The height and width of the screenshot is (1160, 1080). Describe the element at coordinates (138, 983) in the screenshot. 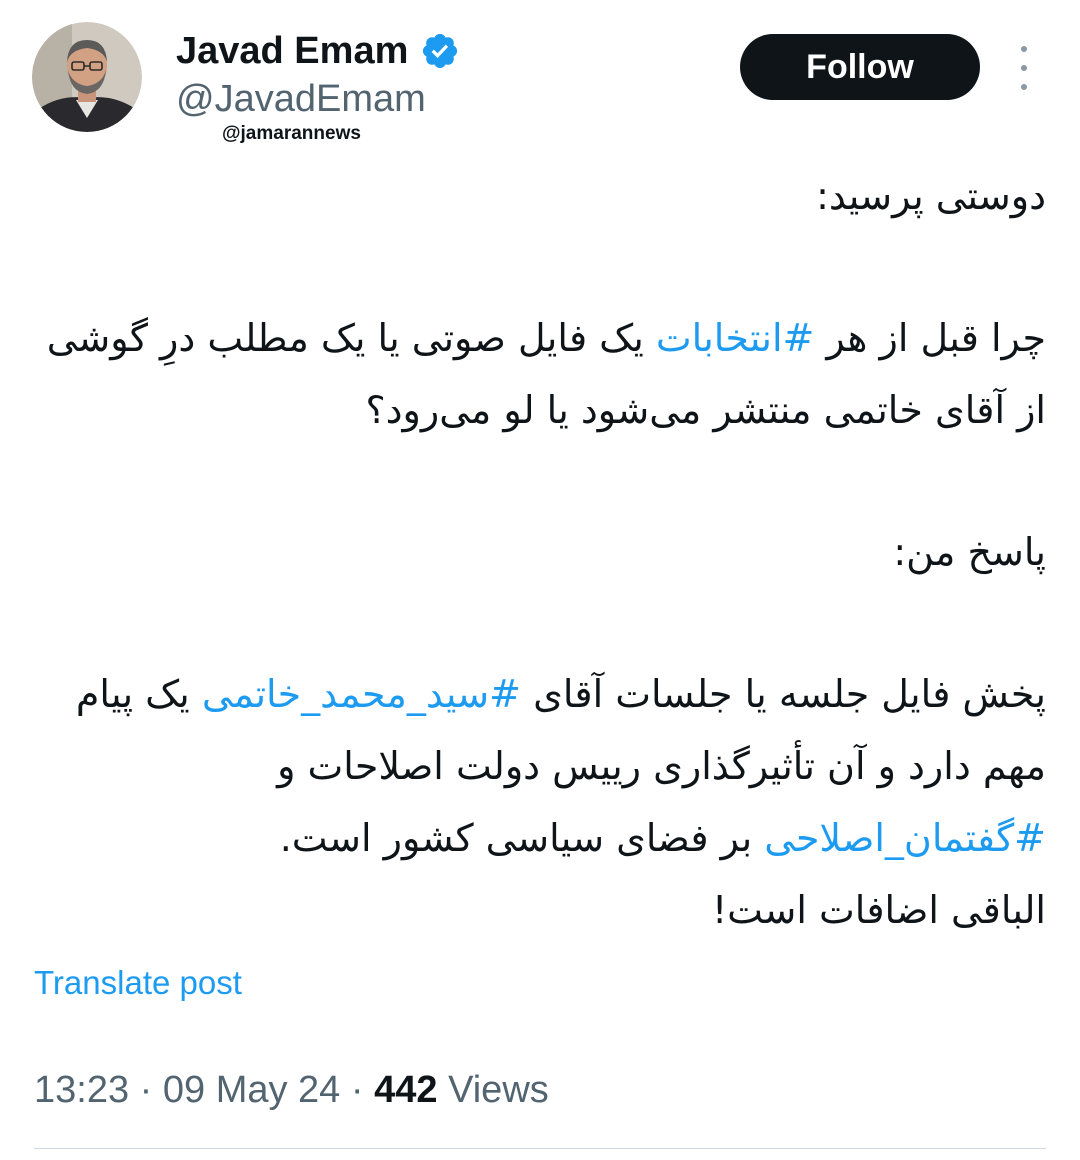

I see `translate-post-link: Translate post` at that location.